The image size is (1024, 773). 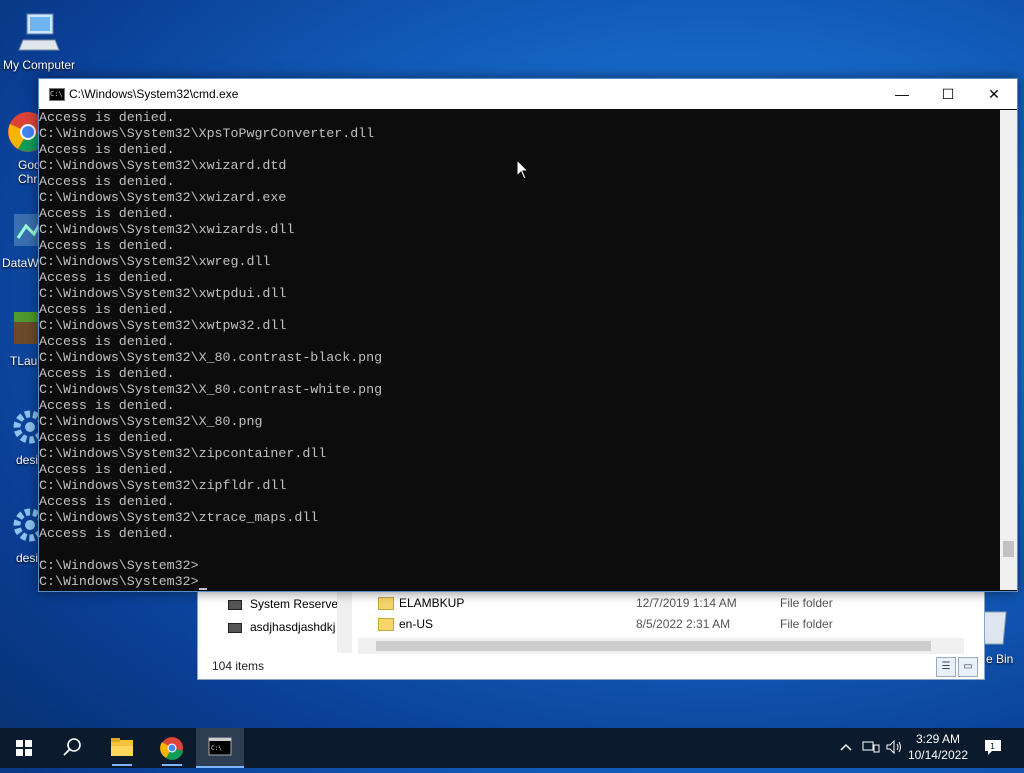 I want to click on notification-icon: 1, so click(x=993, y=747).